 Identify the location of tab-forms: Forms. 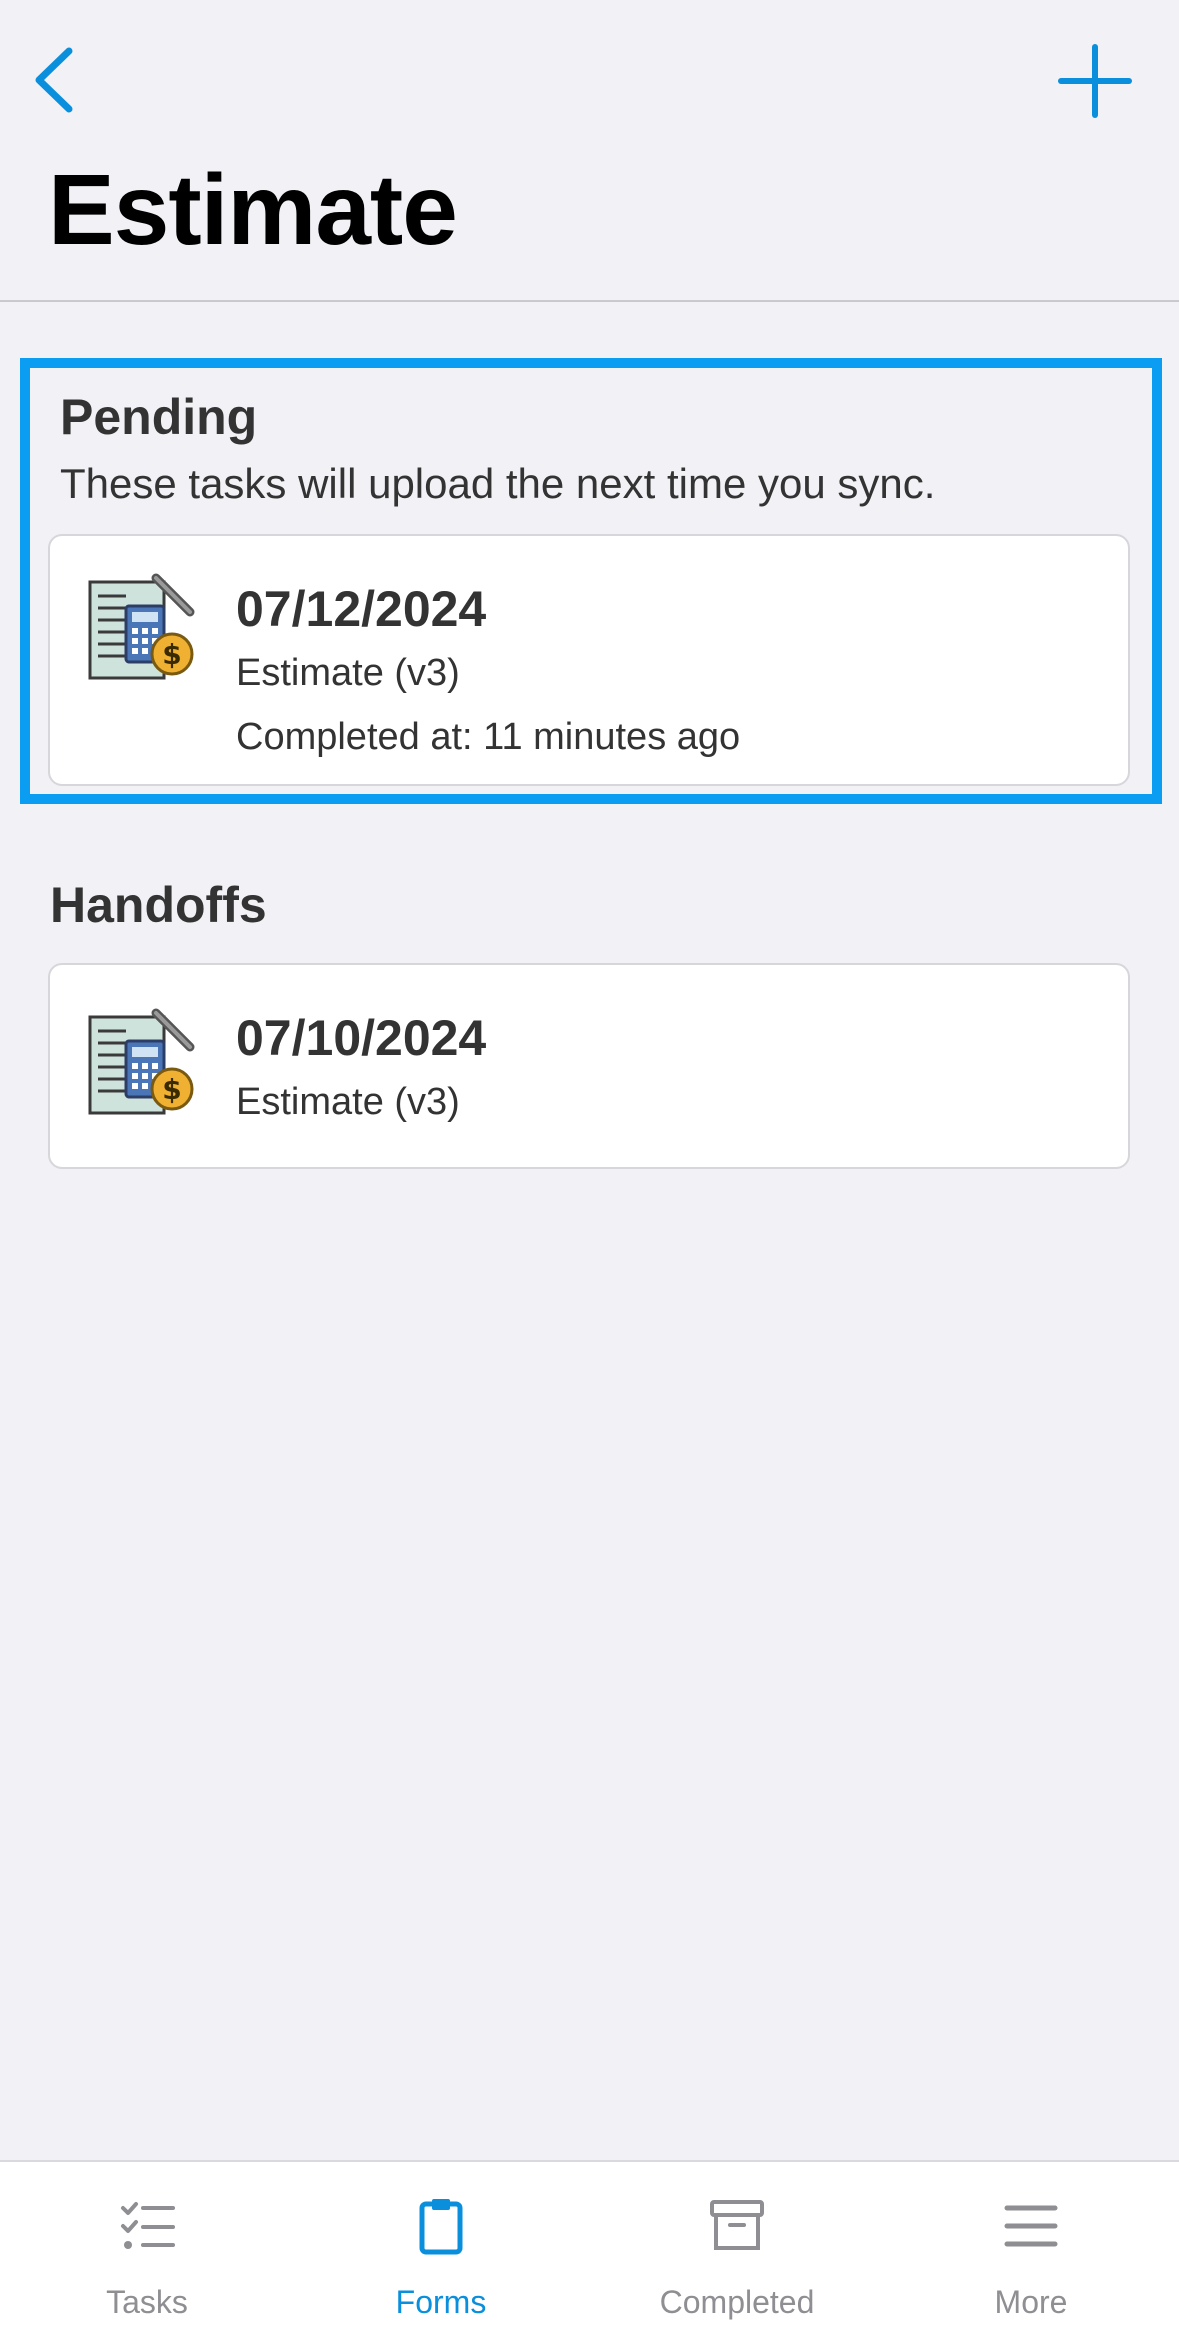
(441, 2255).